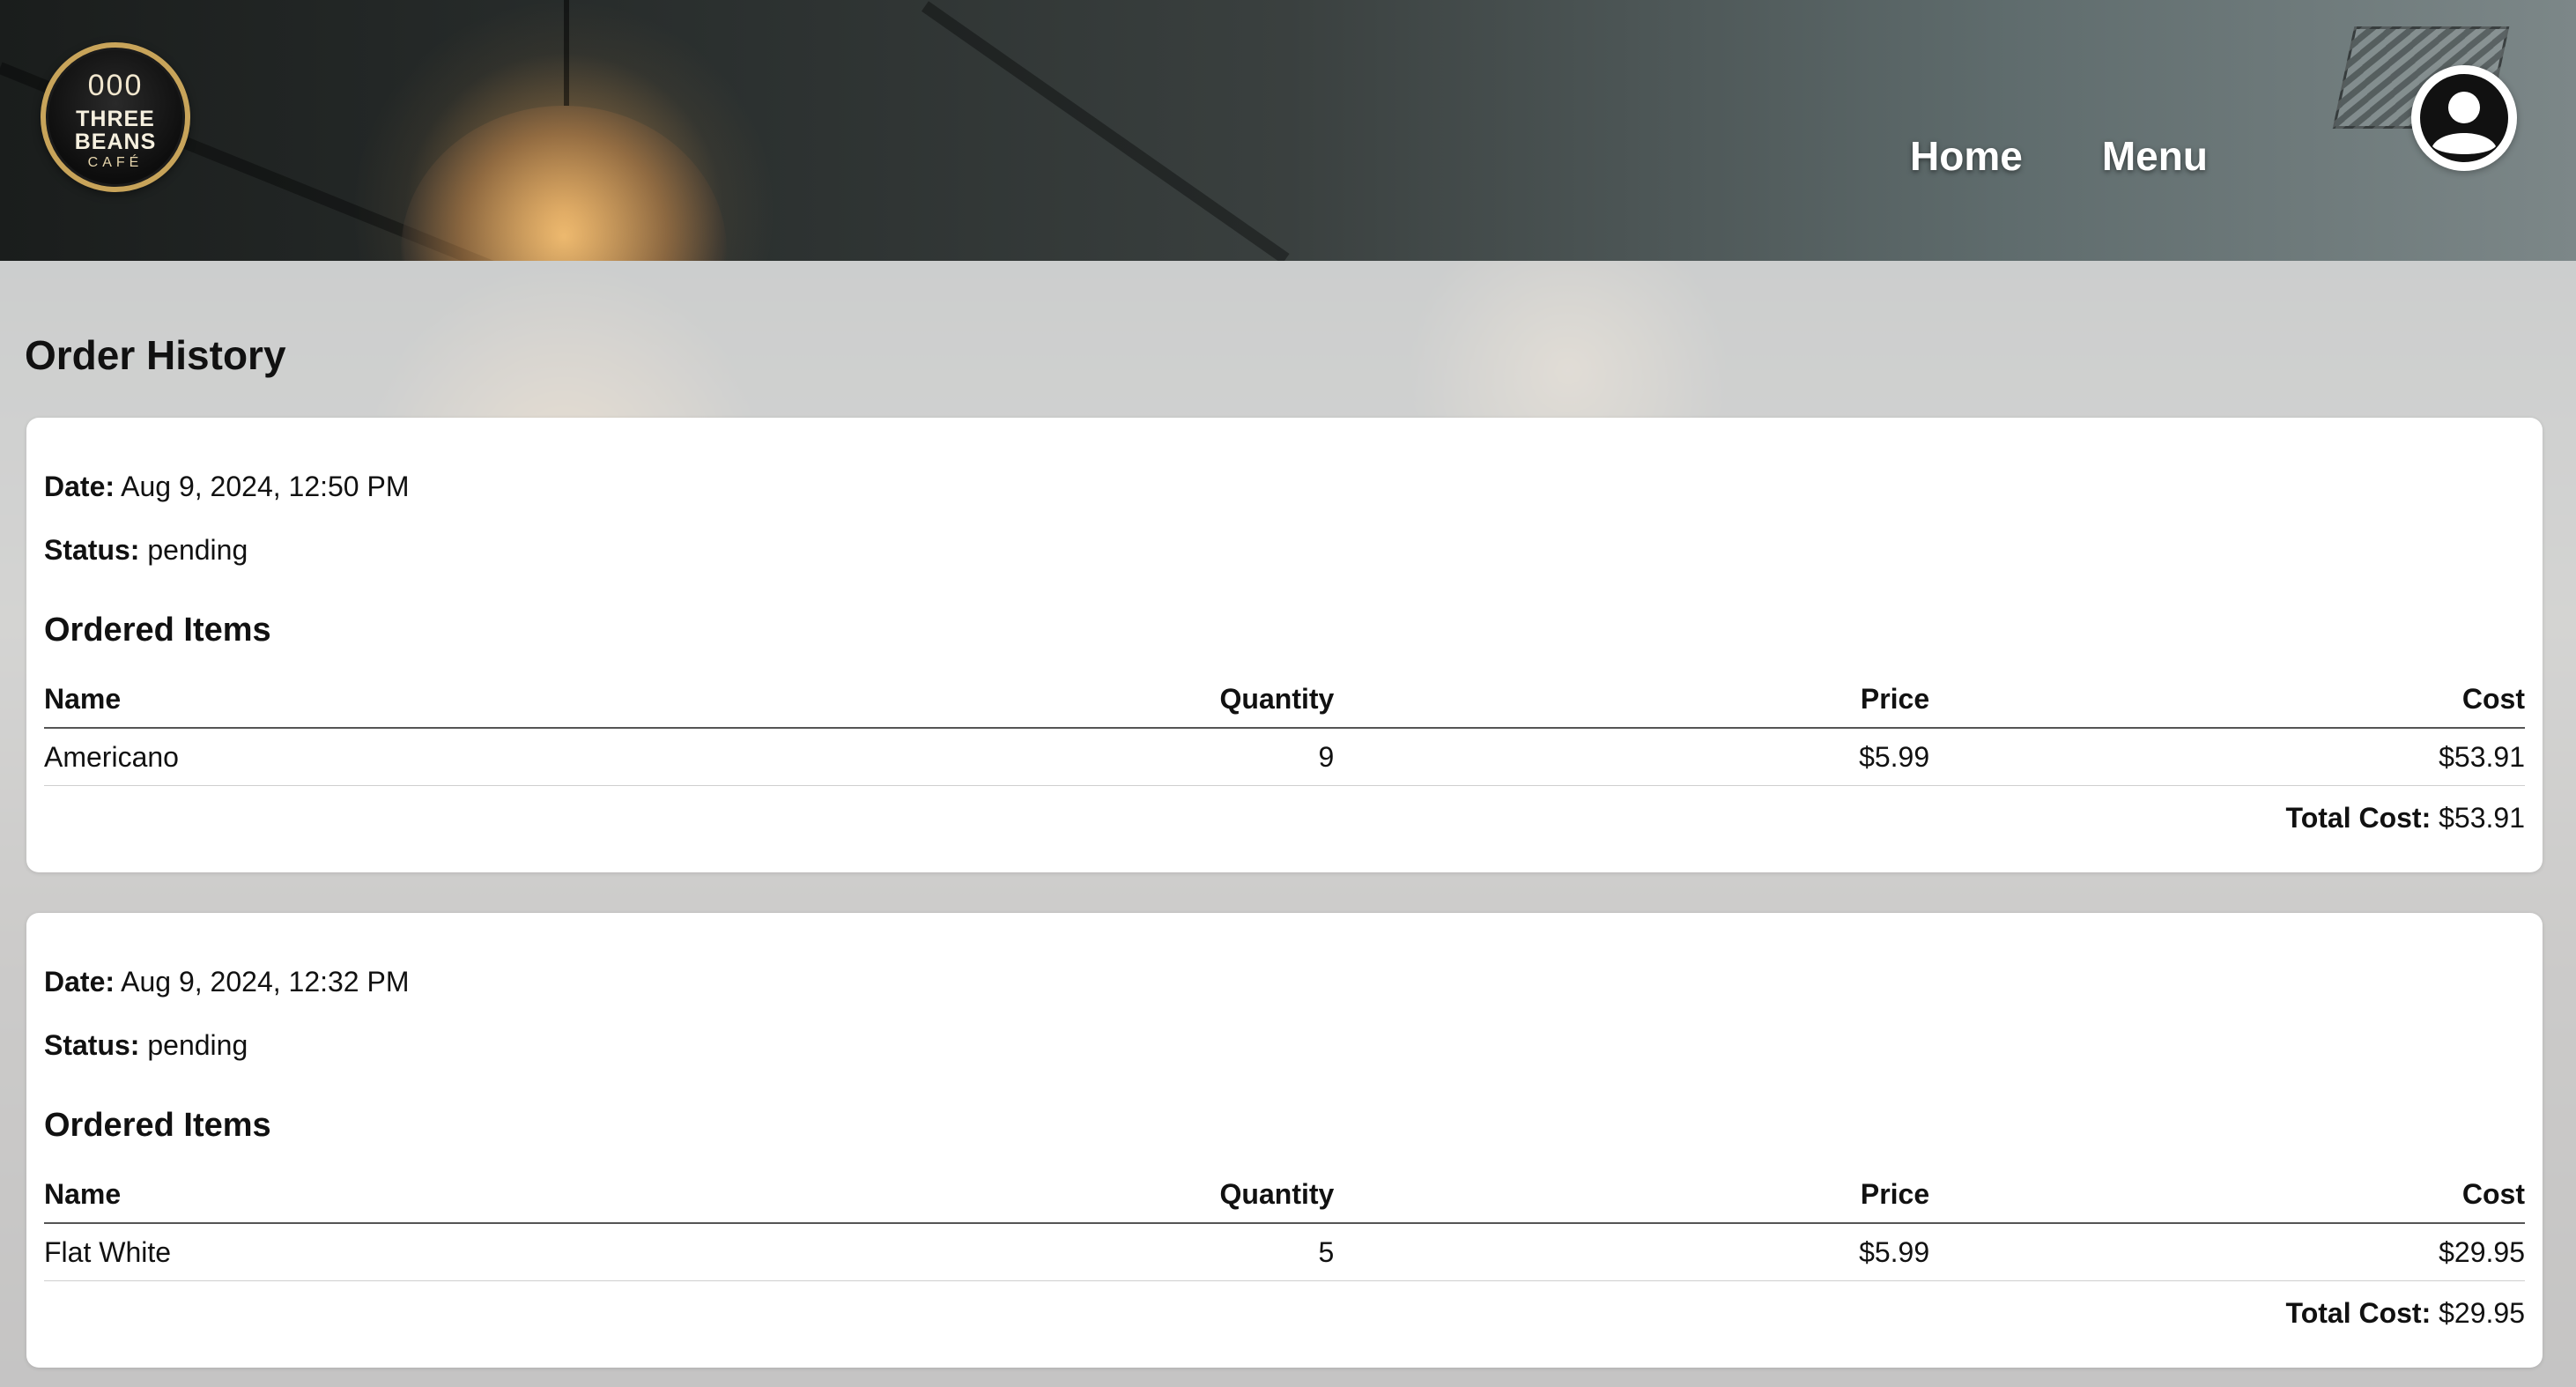 Image resolution: width=2576 pixels, height=1387 pixels. I want to click on table-row: Americano 9 $5.99 $53.91, so click(1284, 757).